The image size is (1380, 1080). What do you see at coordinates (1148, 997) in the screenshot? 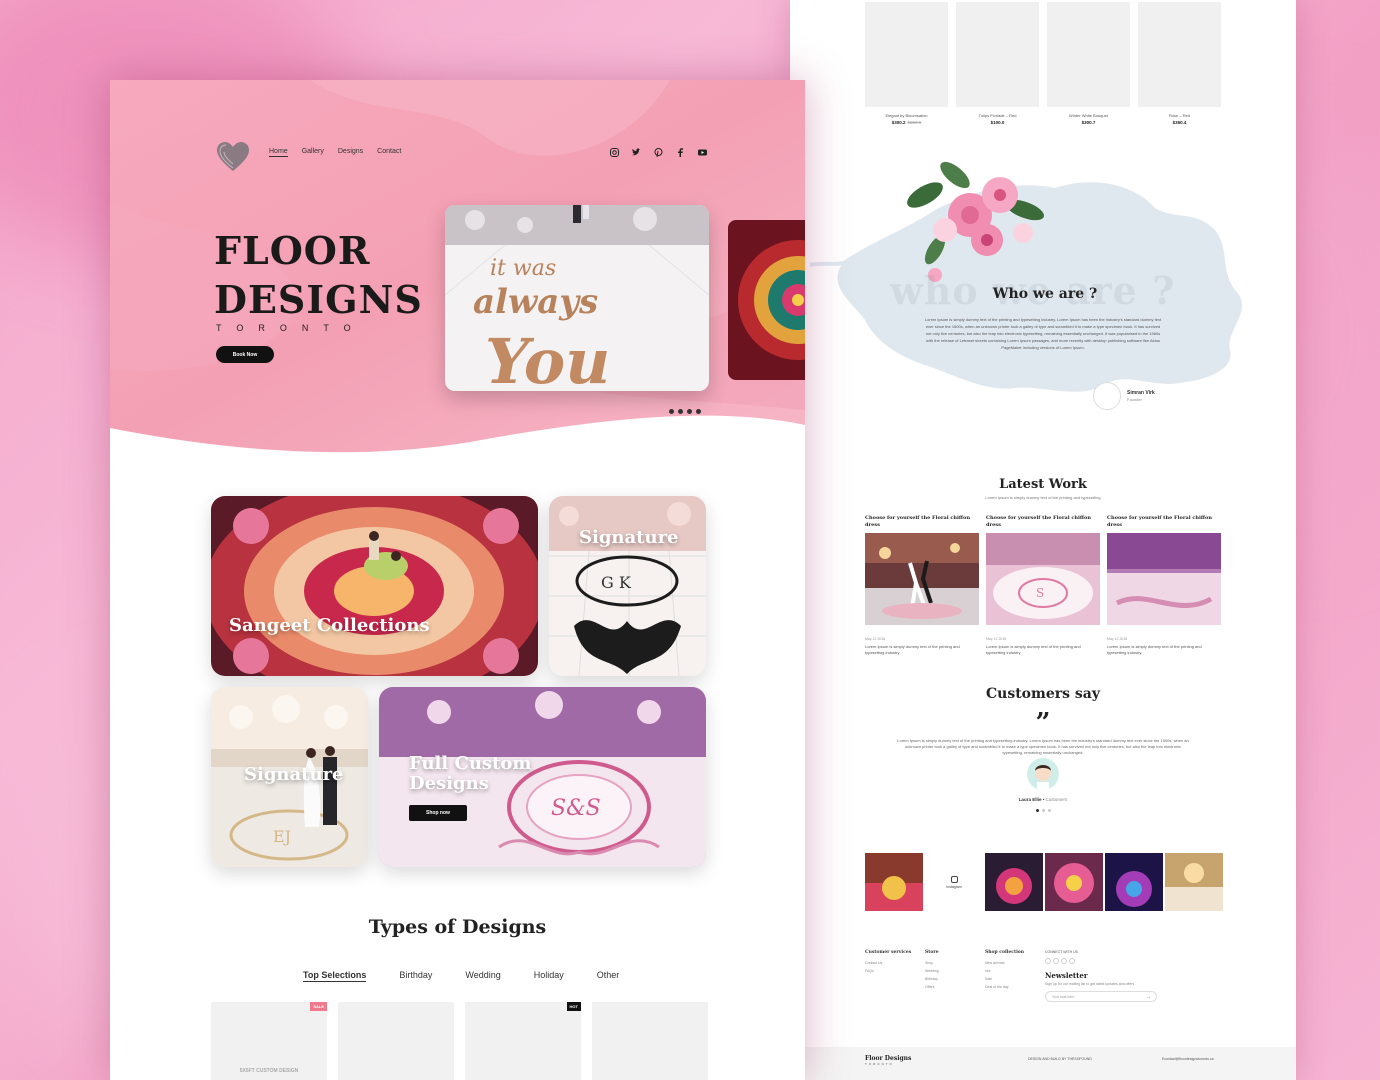
I see `arrow-right-icon: →` at bounding box center [1148, 997].